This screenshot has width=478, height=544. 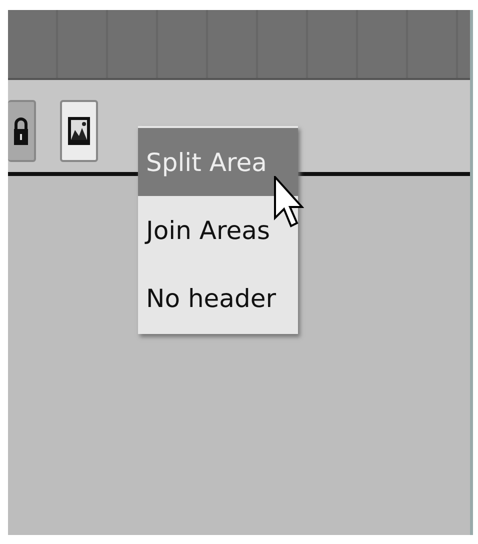 I want to click on lock-button, so click(x=22, y=131).